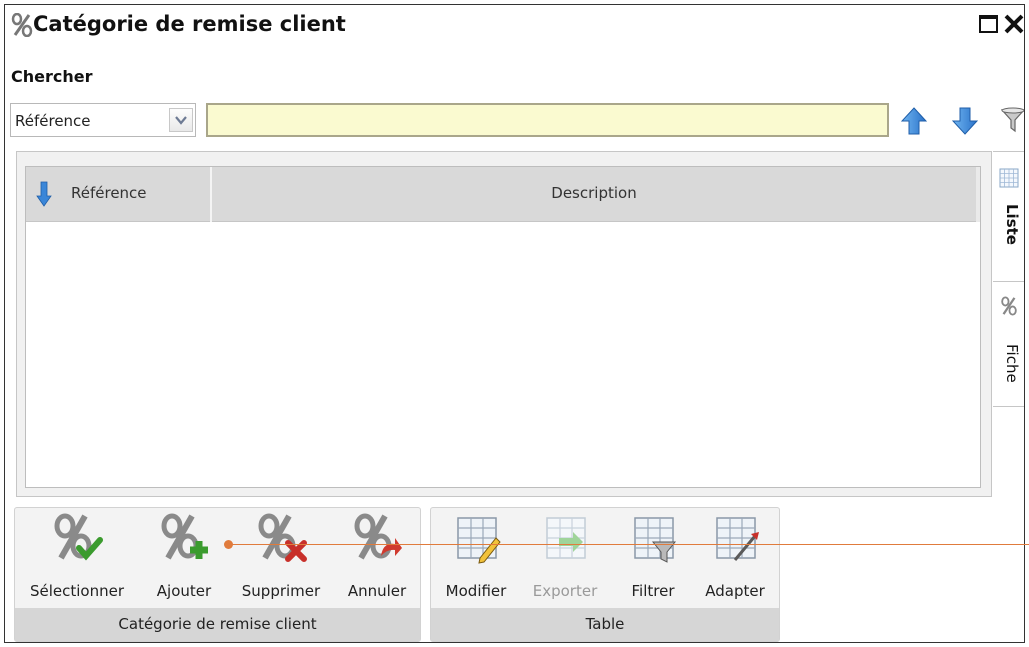 The height and width of the screenshot is (647, 1029). I want to click on annotation-line, so click(628, 544).